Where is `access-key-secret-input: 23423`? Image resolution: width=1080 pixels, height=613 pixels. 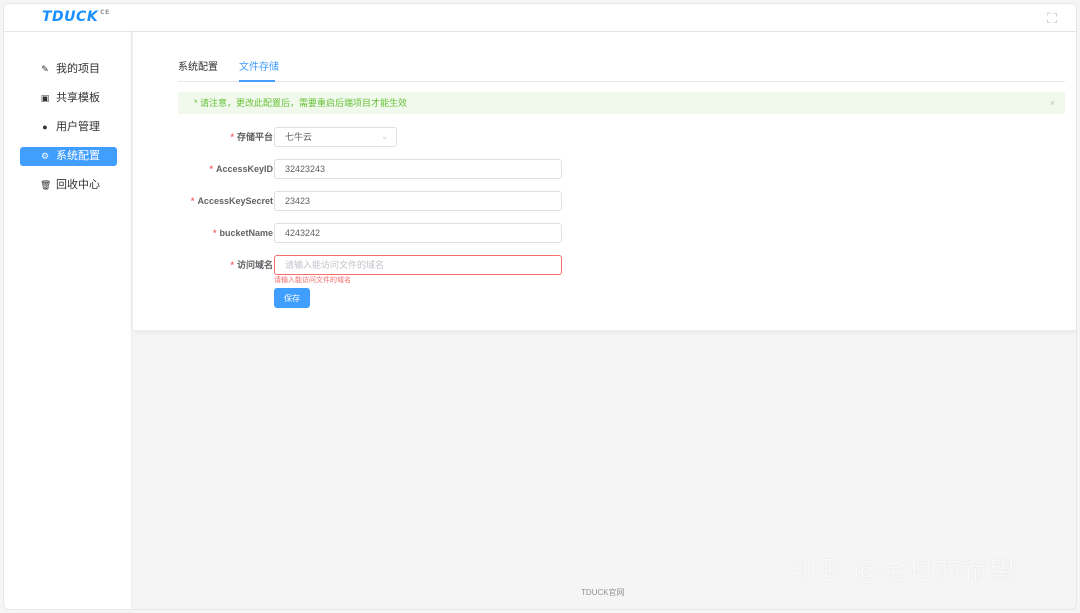 access-key-secret-input: 23423 is located at coordinates (418, 201).